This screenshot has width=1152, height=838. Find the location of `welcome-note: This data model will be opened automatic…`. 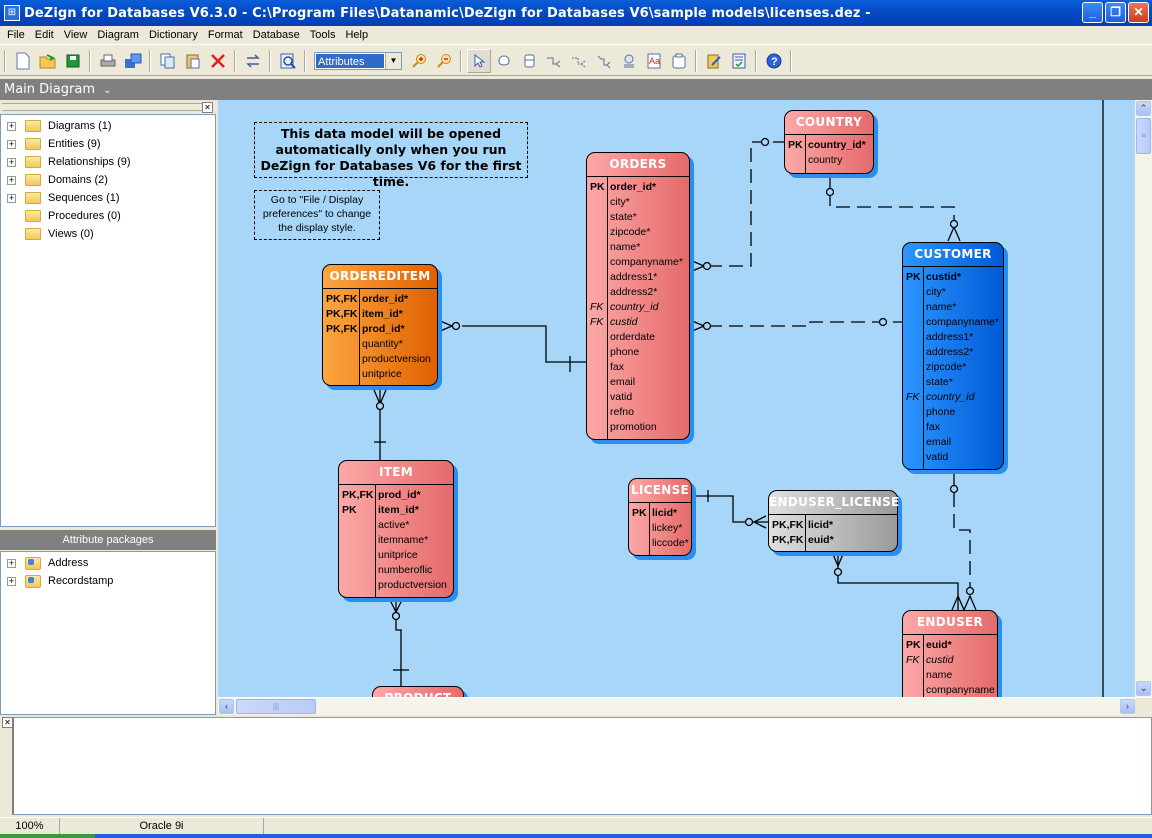

welcome-note: This data model will be opened automatic… is located at coordinates (391, 155).